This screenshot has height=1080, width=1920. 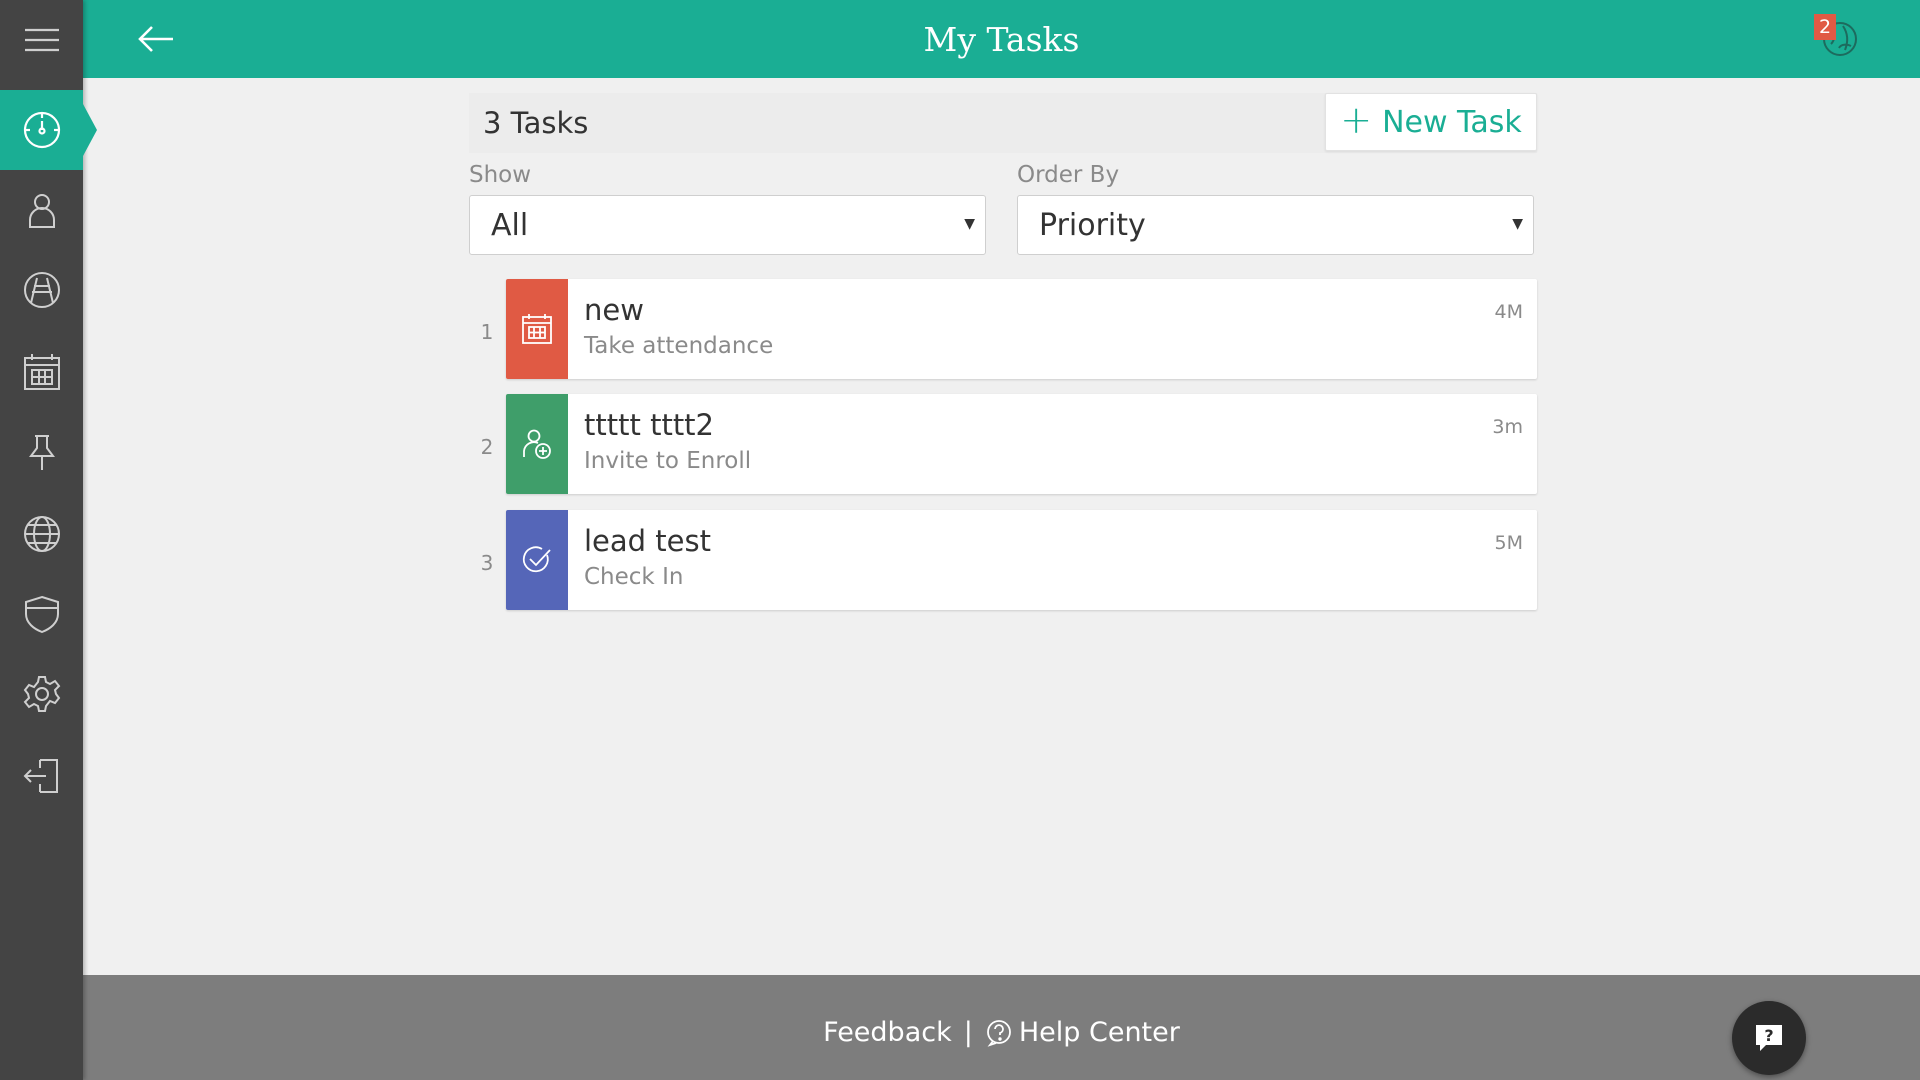 What do you see at coordinates (1356, 120) in the screenshot?
I see `plus-icon: +` at bounding box center [1356, 120].